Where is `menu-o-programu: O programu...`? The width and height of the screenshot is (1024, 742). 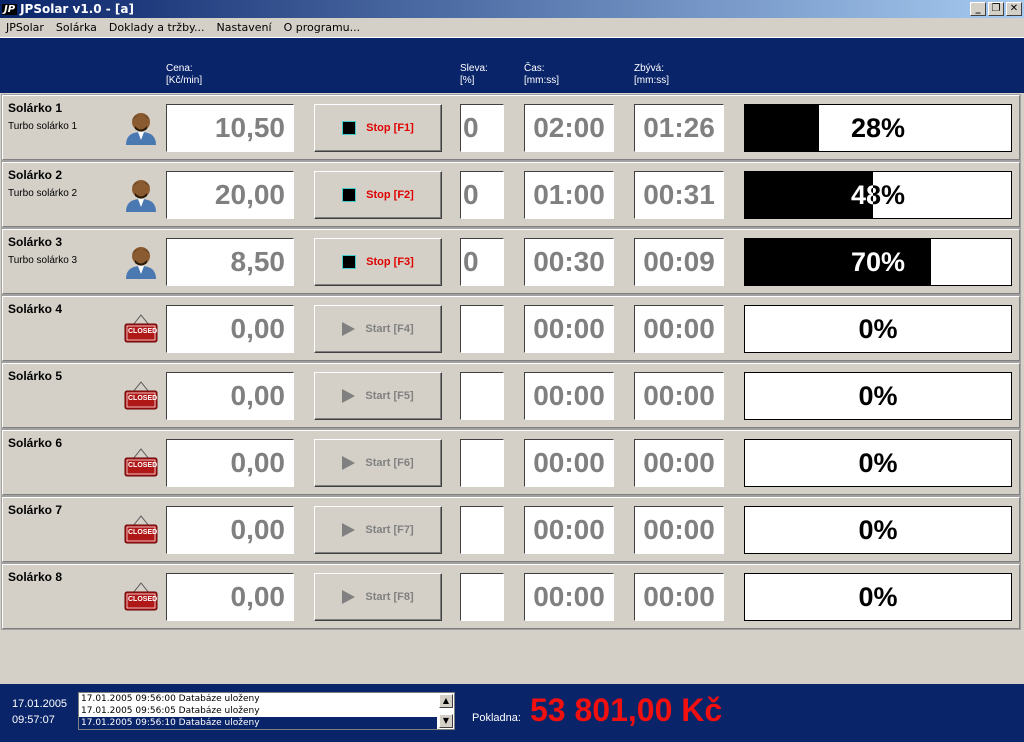
menu-o-programu: O programu... is located at coordinates (322, 27).